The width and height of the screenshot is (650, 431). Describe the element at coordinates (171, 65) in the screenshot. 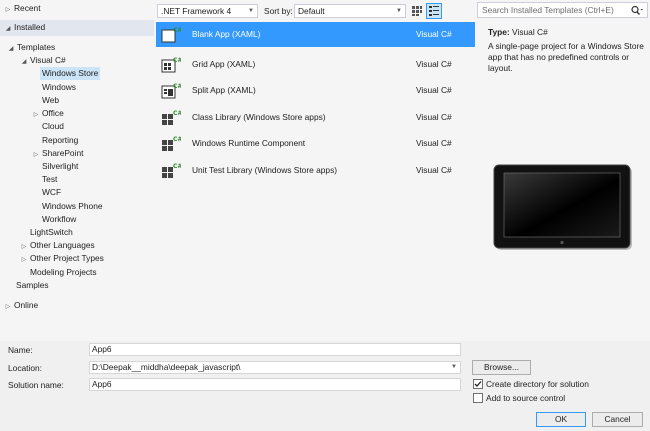

I see `grid-app-icon: C#` at that location.